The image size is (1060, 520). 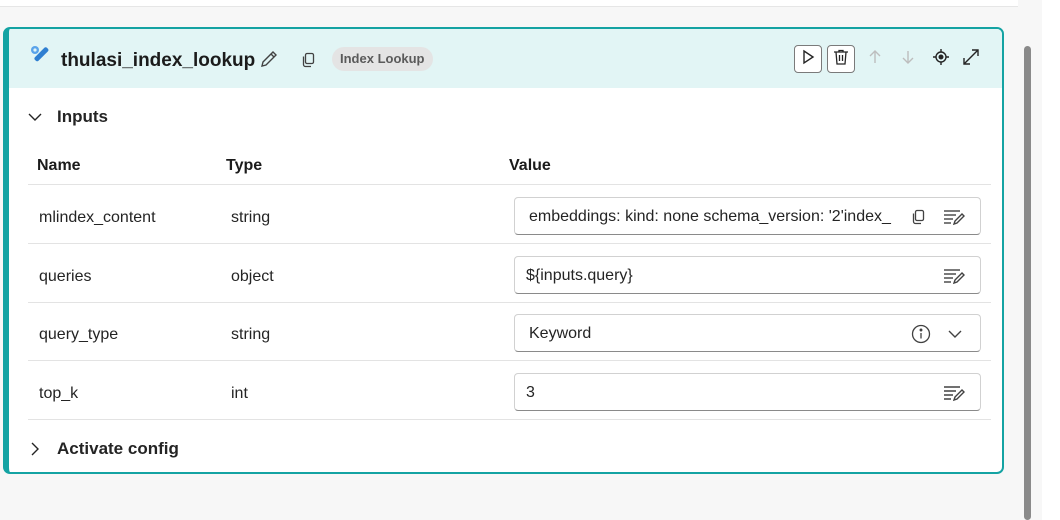 I want to click on move-down-button, so click(x=908, y=59).